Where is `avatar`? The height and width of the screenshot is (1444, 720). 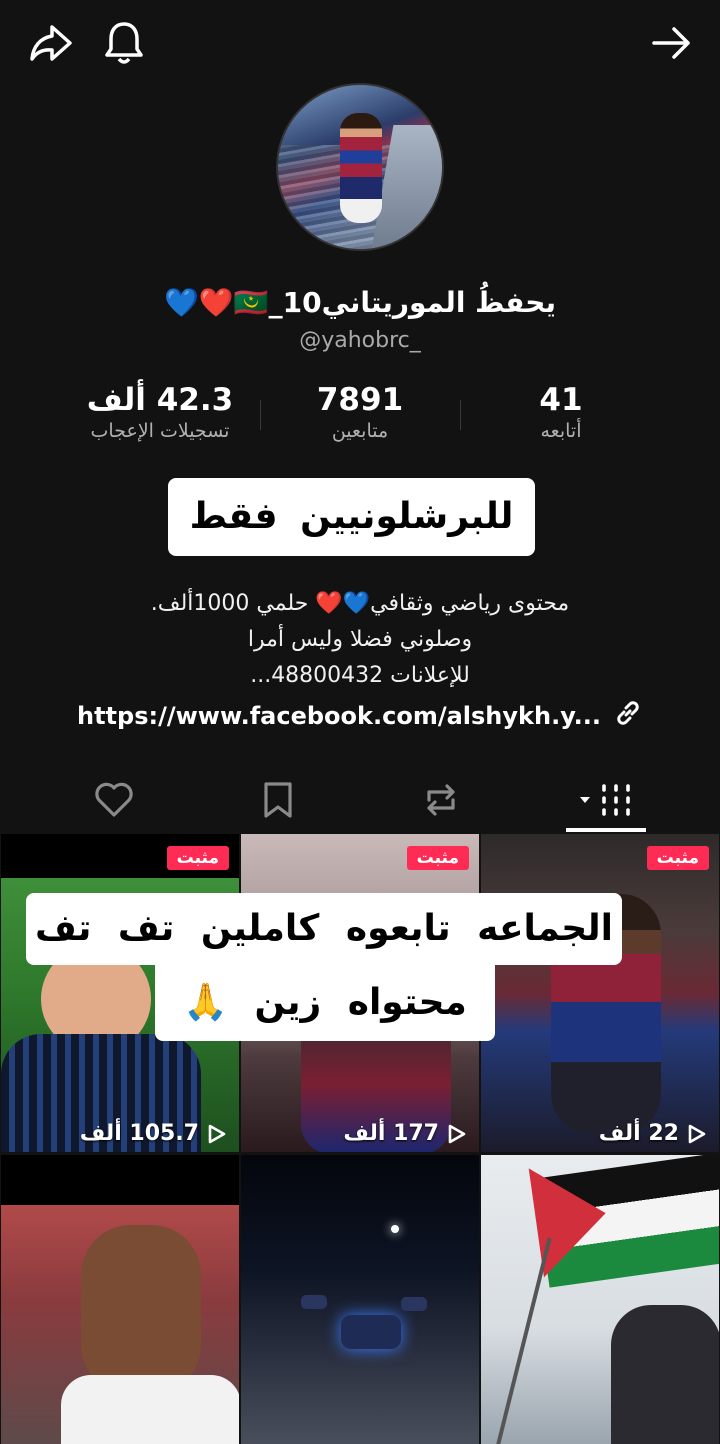 avatar is located at coordinates (360, 167).